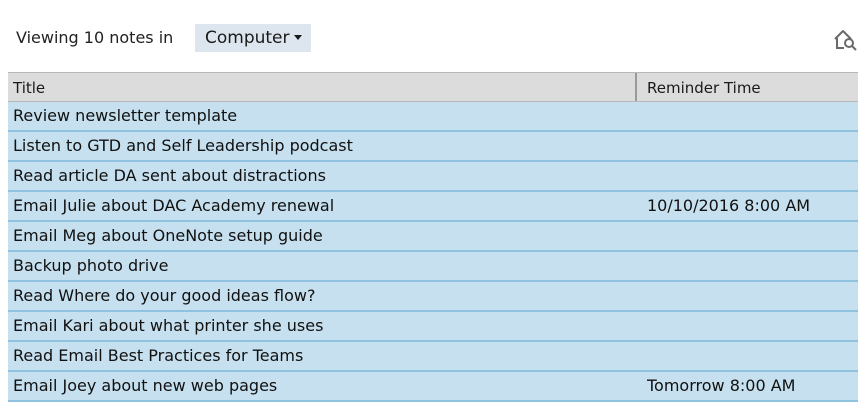  What do you see at coordinates (729, 205) in the screenshot?
I see `note-reminder-time: 10/10/2016 8:00 AM` at bounding box center [729, 205].